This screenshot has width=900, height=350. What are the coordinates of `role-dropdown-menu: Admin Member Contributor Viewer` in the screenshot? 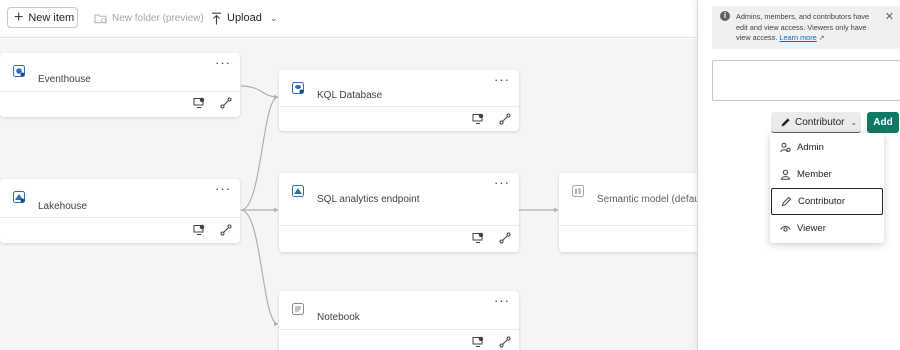 It's located at (827, 188).